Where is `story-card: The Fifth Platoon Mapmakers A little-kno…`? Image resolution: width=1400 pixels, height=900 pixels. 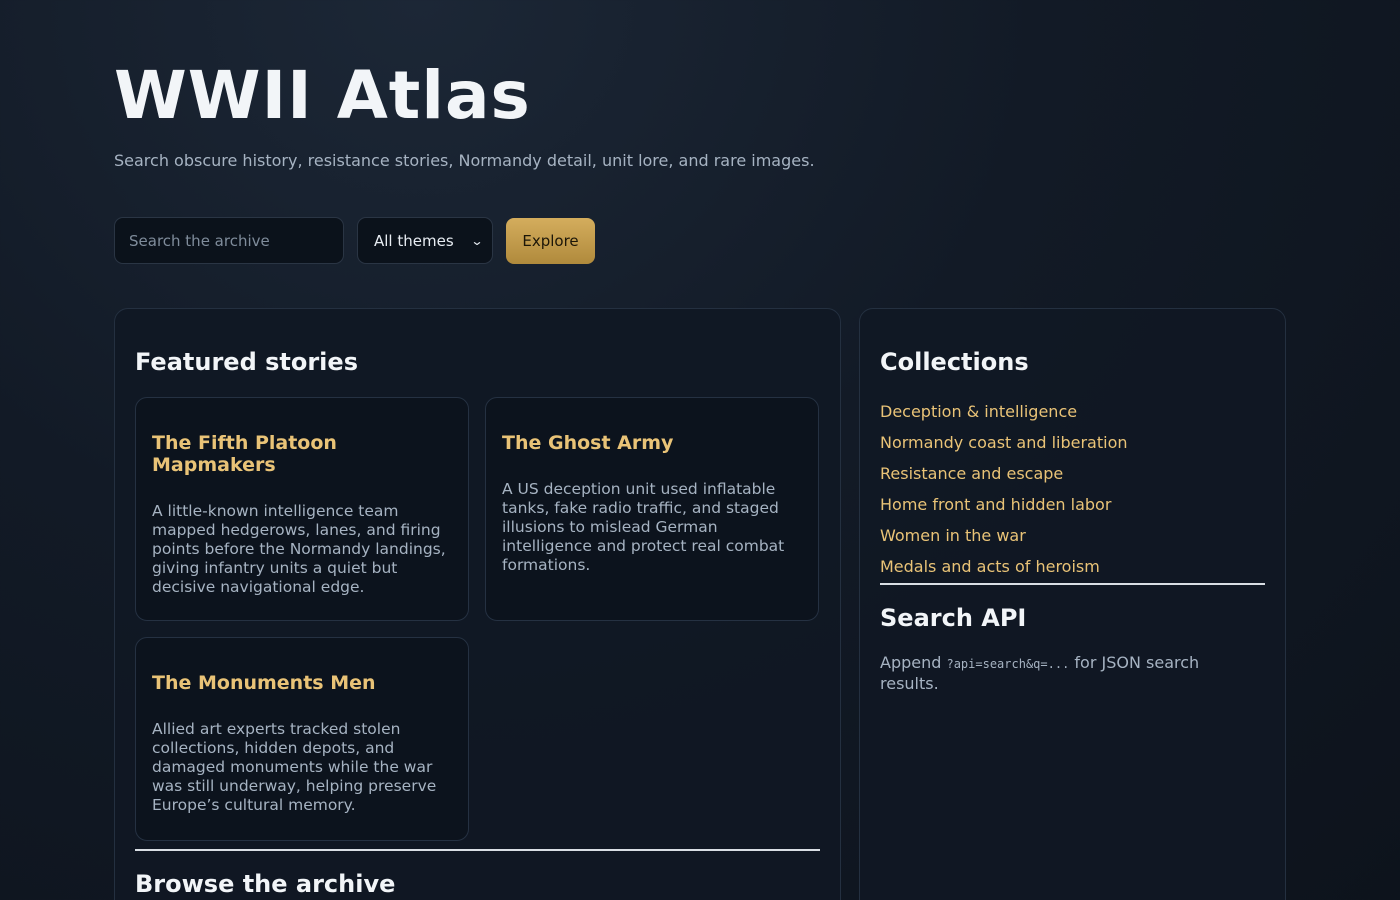 story-card: The Fifth Platoon Mapmakers A little-kno… is located at coordinates (302, 509).